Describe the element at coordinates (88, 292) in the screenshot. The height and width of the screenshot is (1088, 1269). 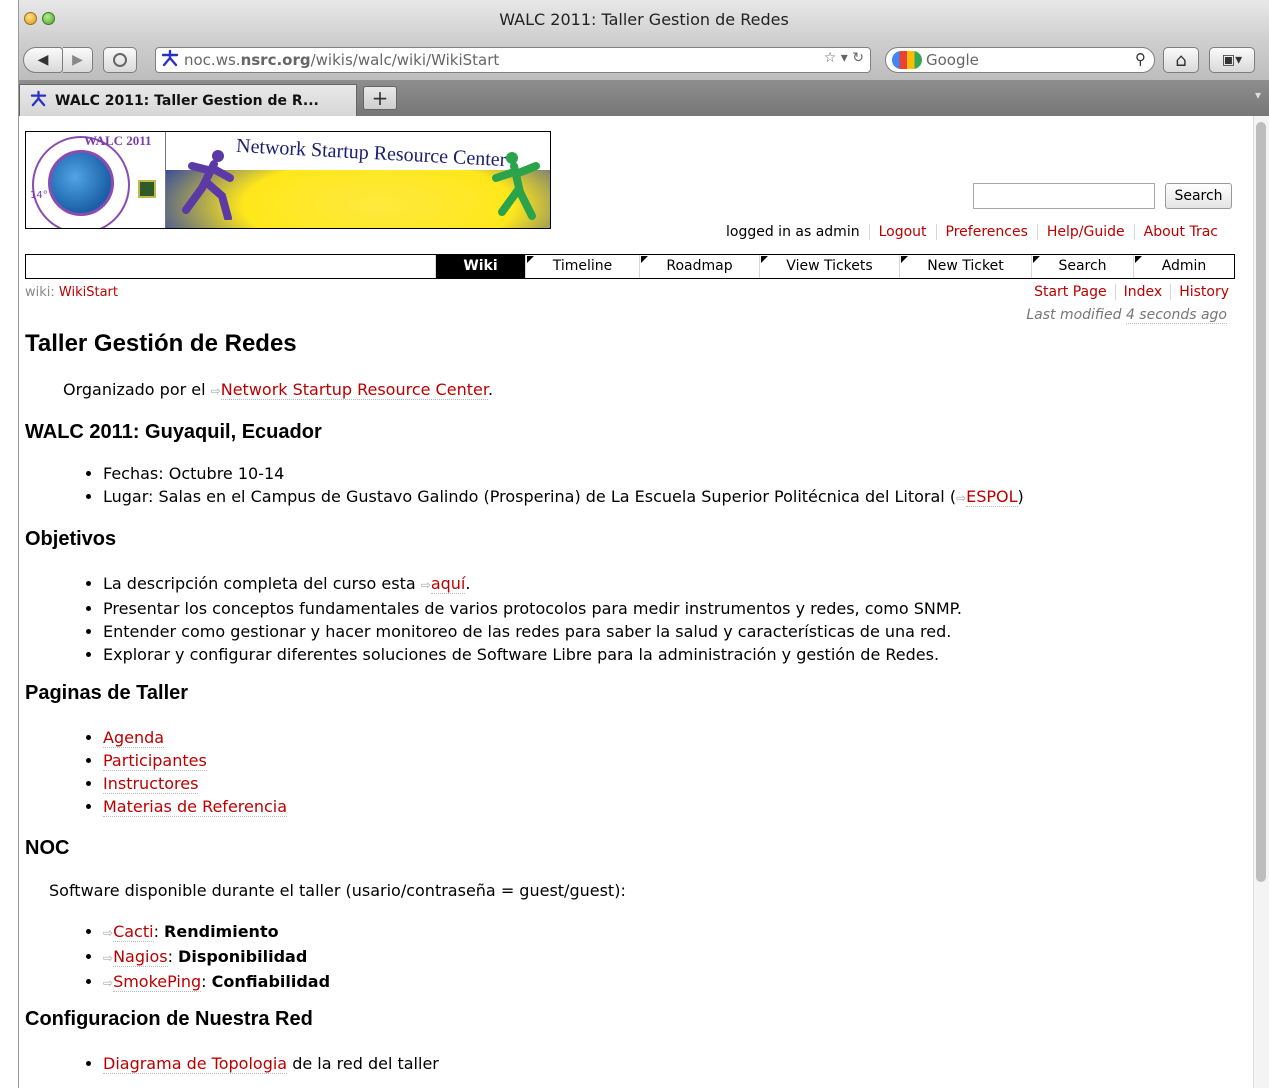
I see `breadcrumb-page-link: WikiStart` at that location.